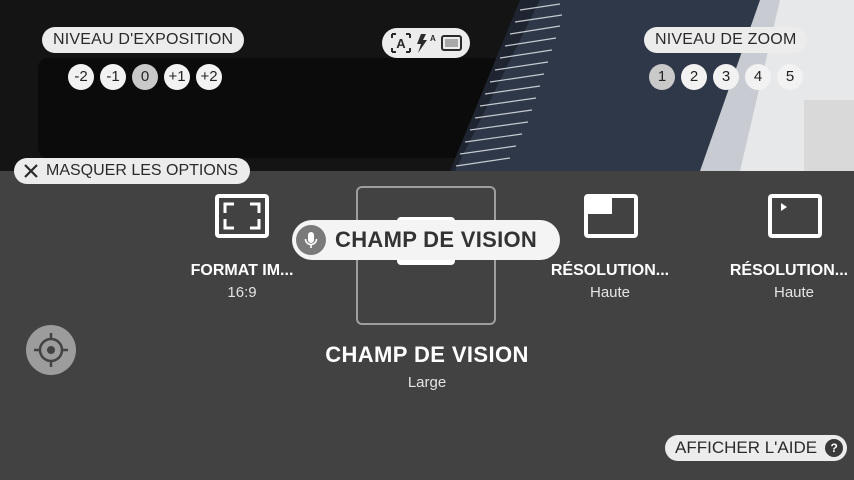 This screenshot has height=480, width=854. Describe the element at coordinates (209, 77) in the screenshot. I see `exposure-level-plus2: +2` at that location.